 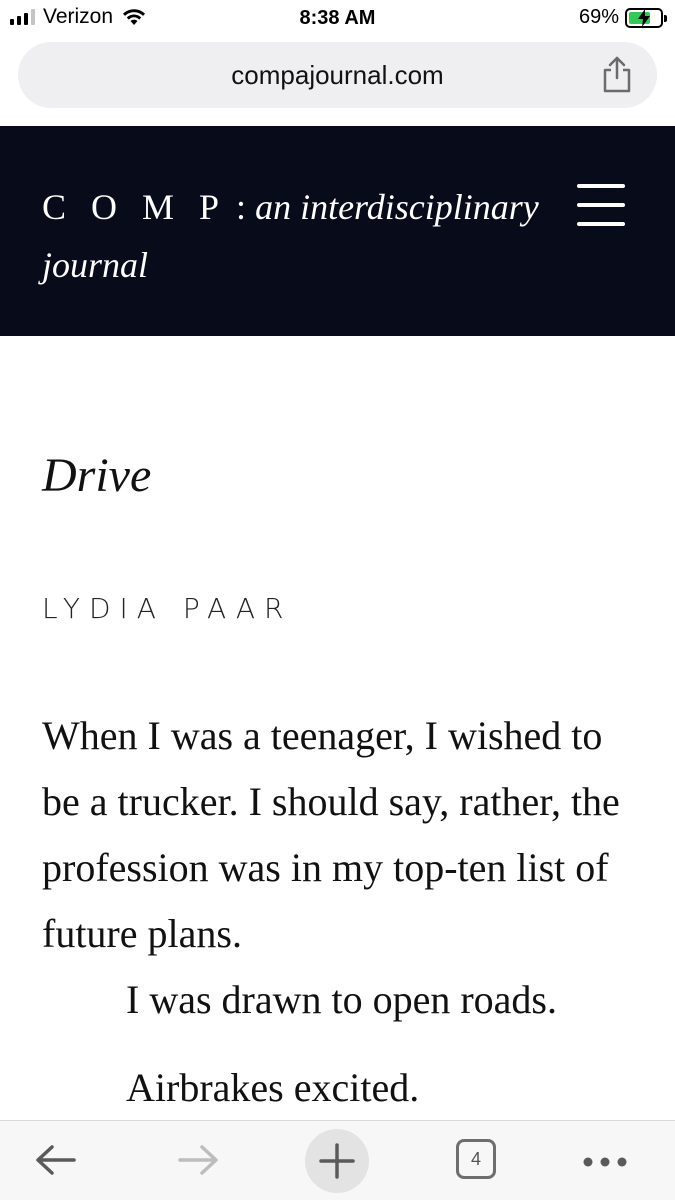 I want to click on status-time: 8:38 AM, so click(x=337, y=18).